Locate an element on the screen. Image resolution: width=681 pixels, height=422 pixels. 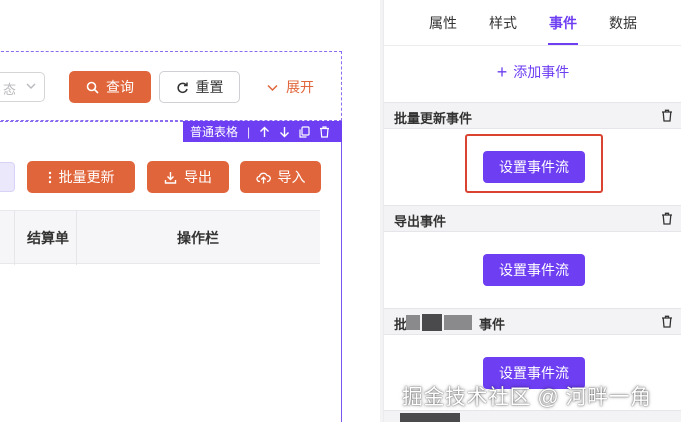
status-select-value: 态 is located at coordinates (10, 89).